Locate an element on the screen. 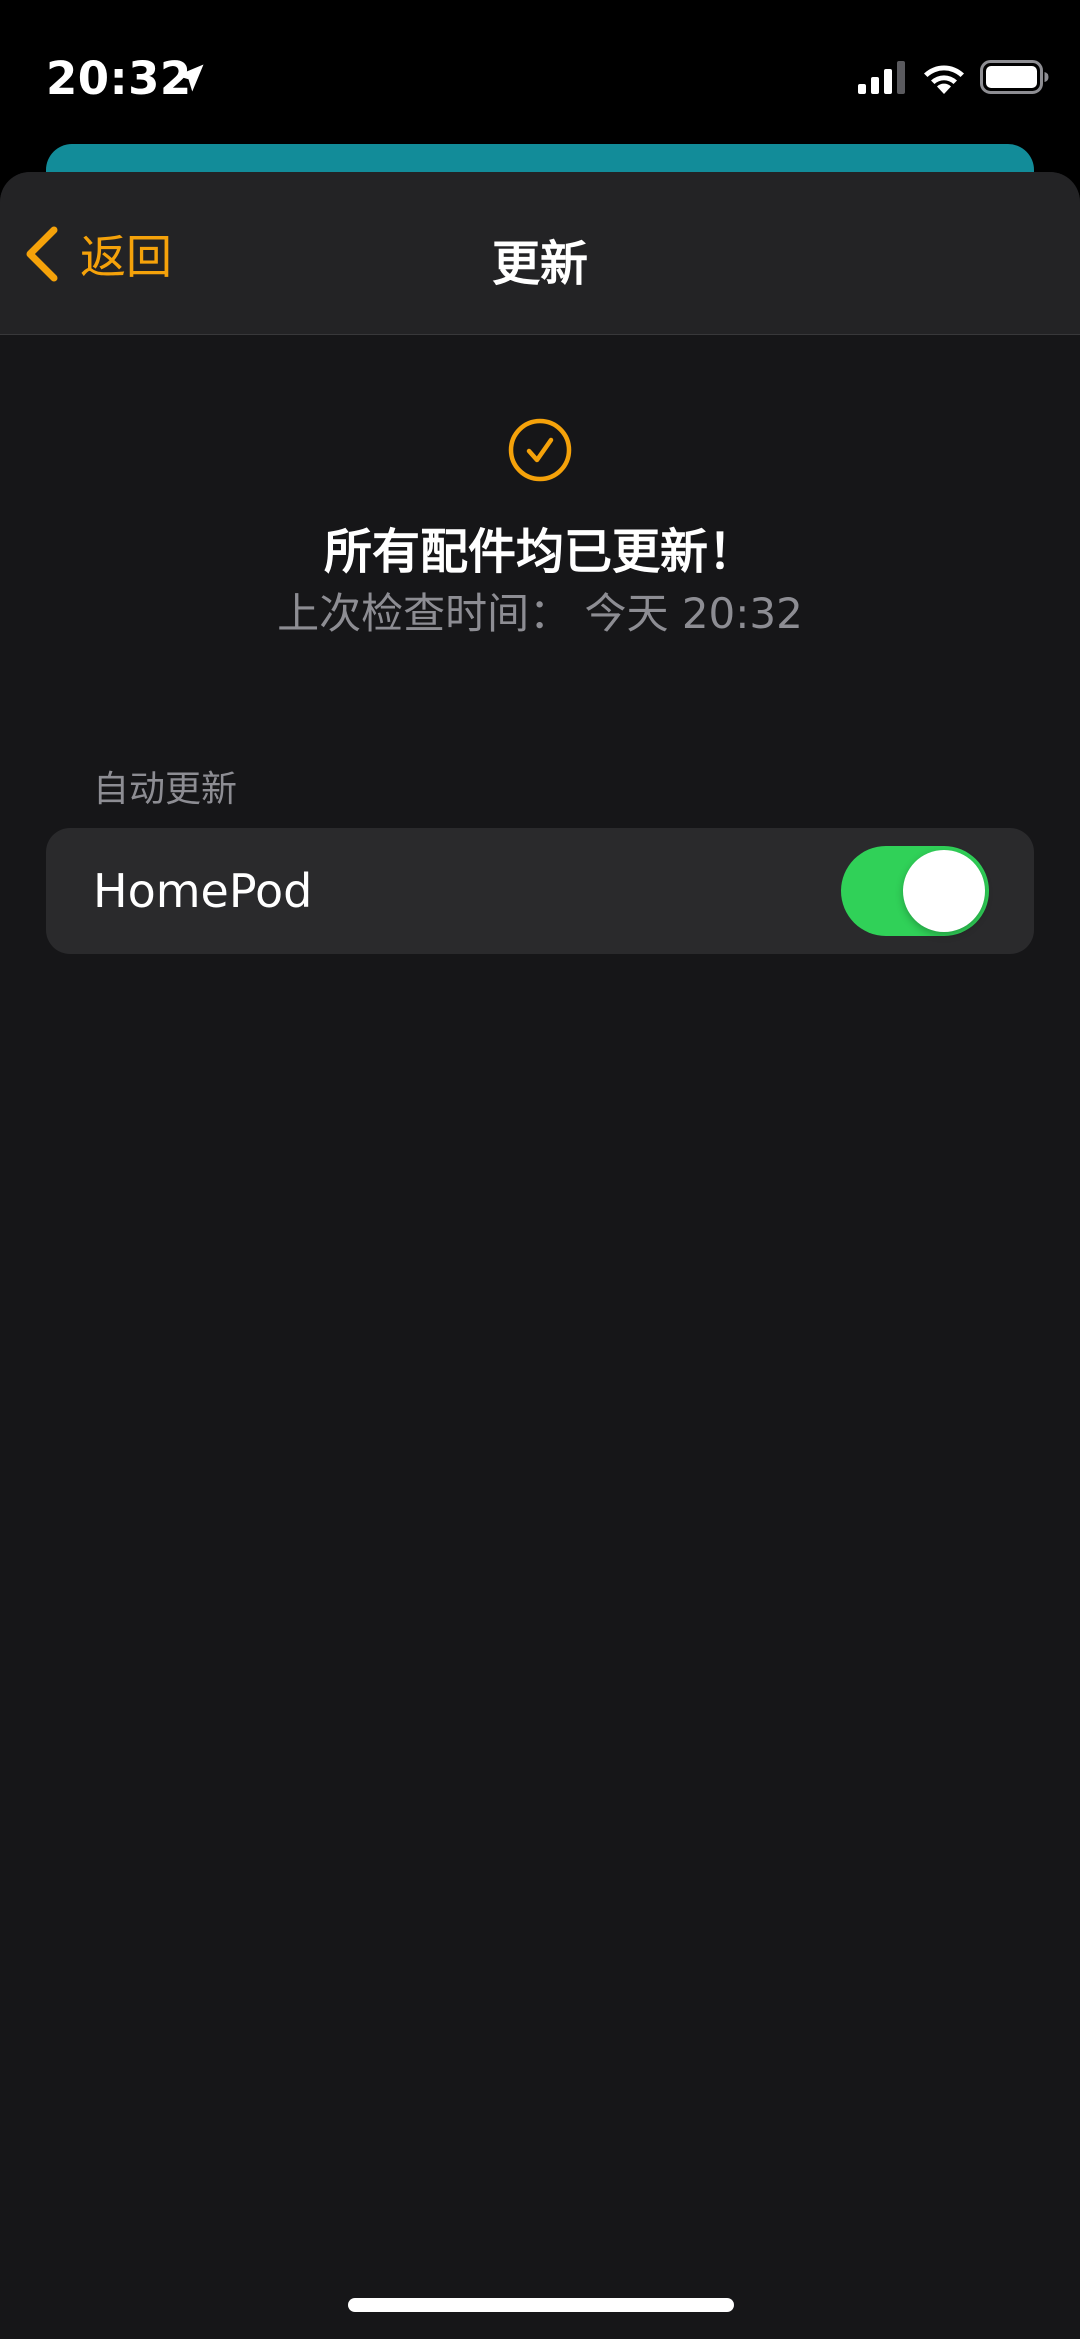  toggle-knob is located at coordinates (944, 891).